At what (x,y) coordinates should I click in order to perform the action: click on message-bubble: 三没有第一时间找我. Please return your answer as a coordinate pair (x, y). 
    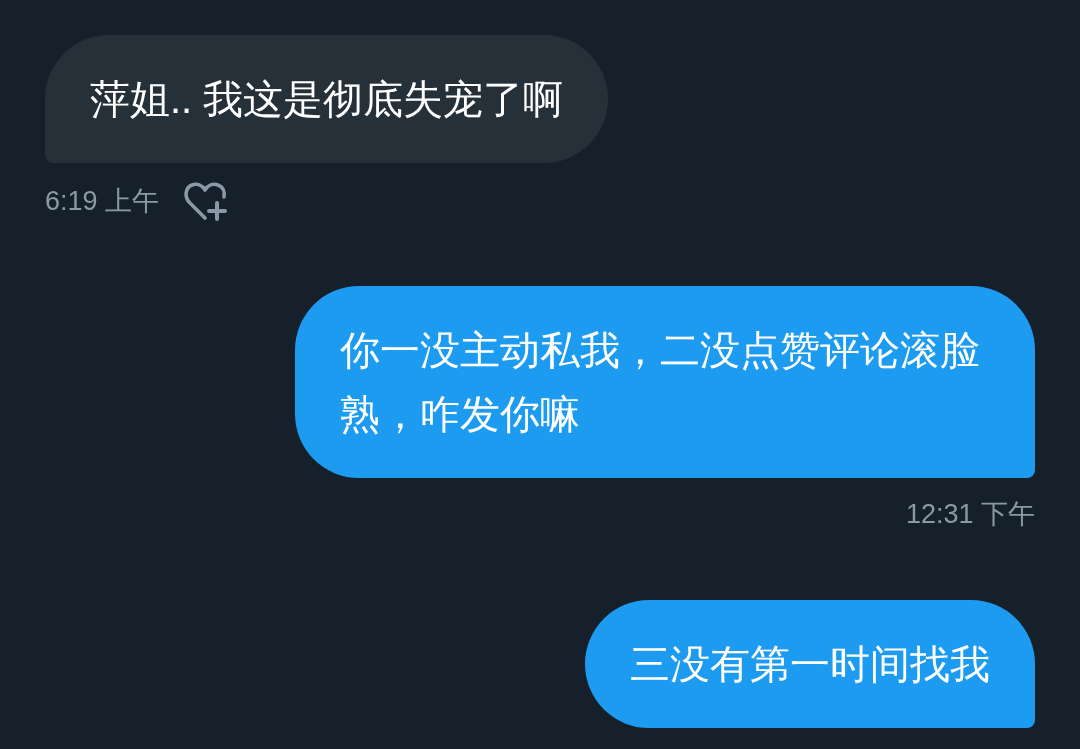
    Looking at the image, I should click on (810, 664).